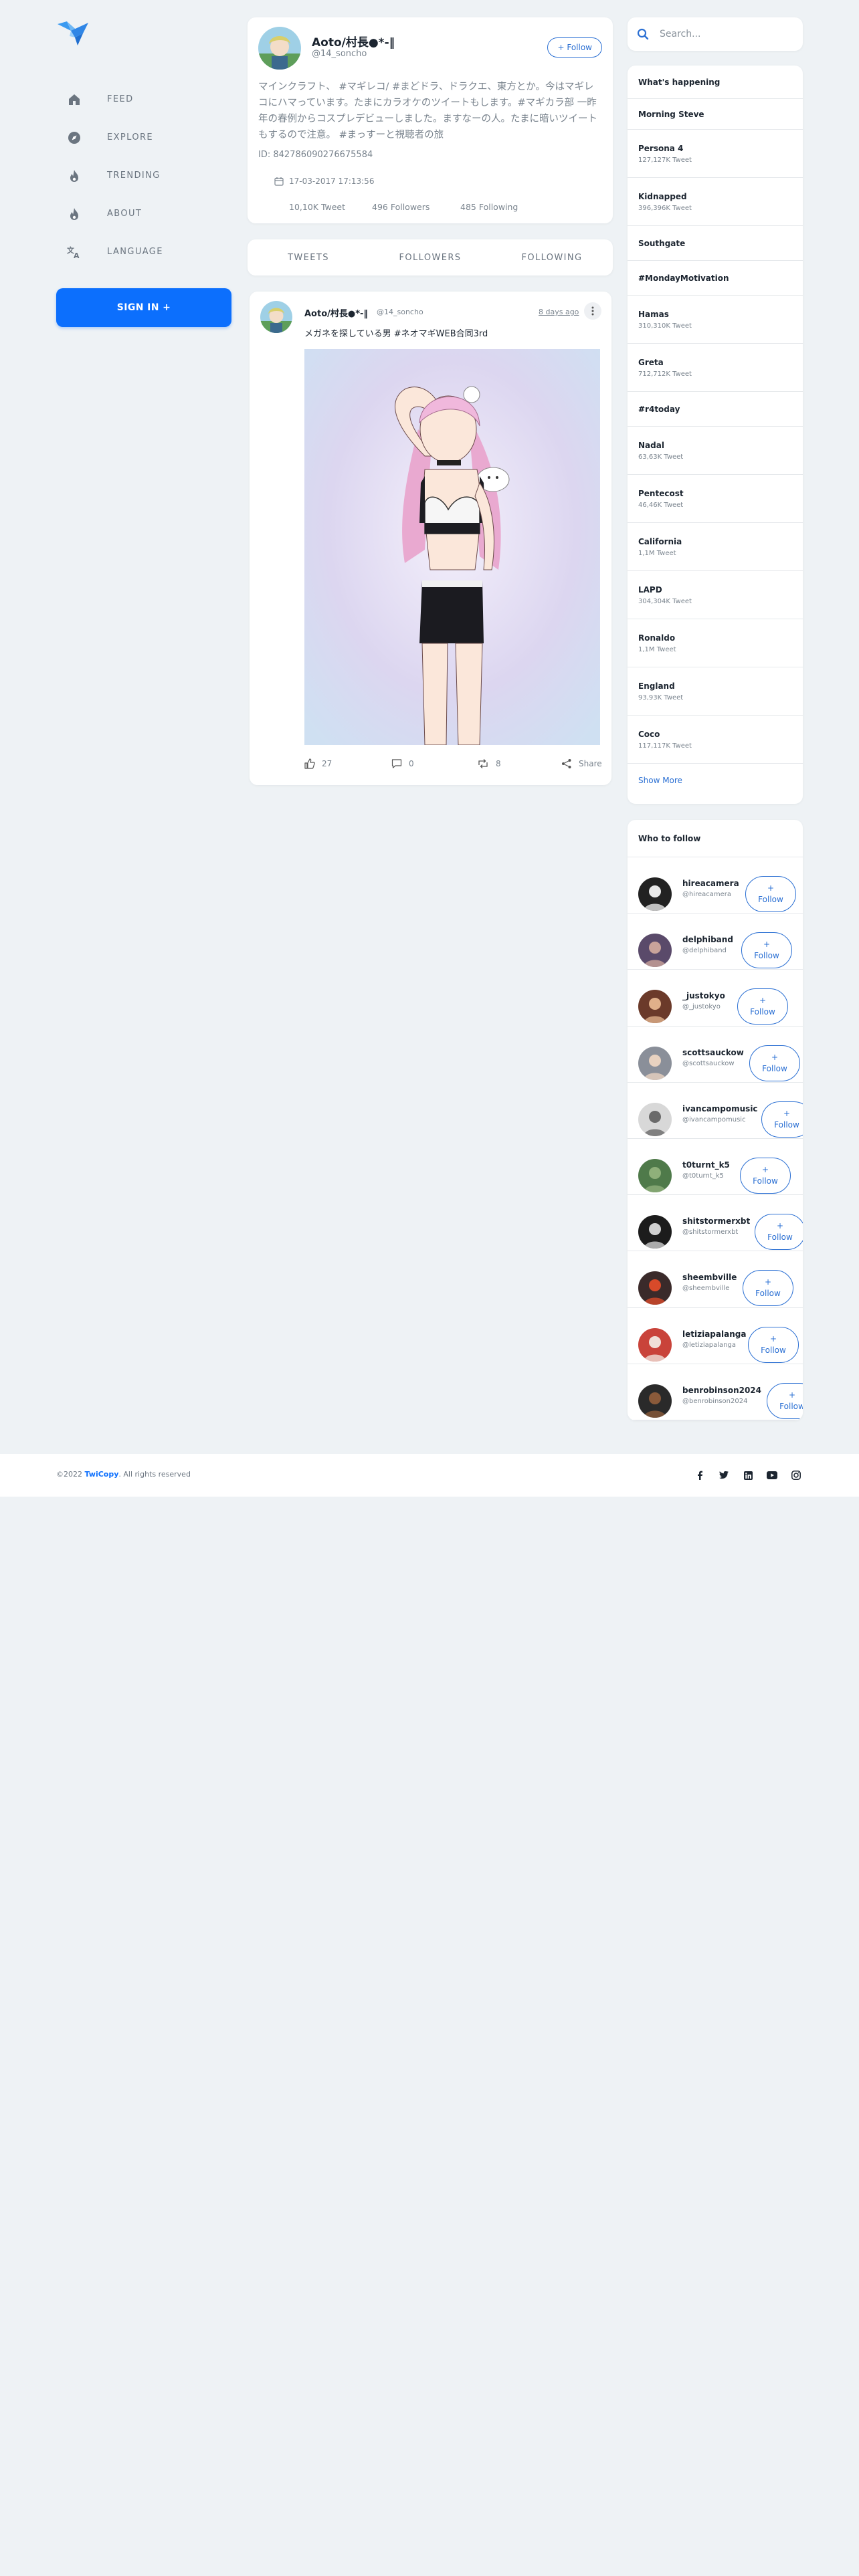  I want to click on trend-item: Coco 117,117K Tweet, so click(715, 740).